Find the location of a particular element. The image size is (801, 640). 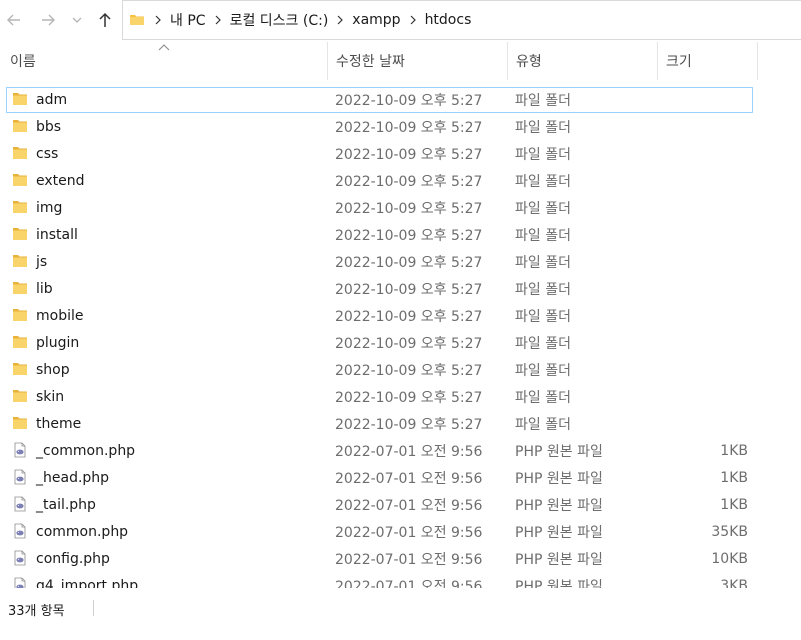

file-size: 35KB is located at coordinates (729, 531).